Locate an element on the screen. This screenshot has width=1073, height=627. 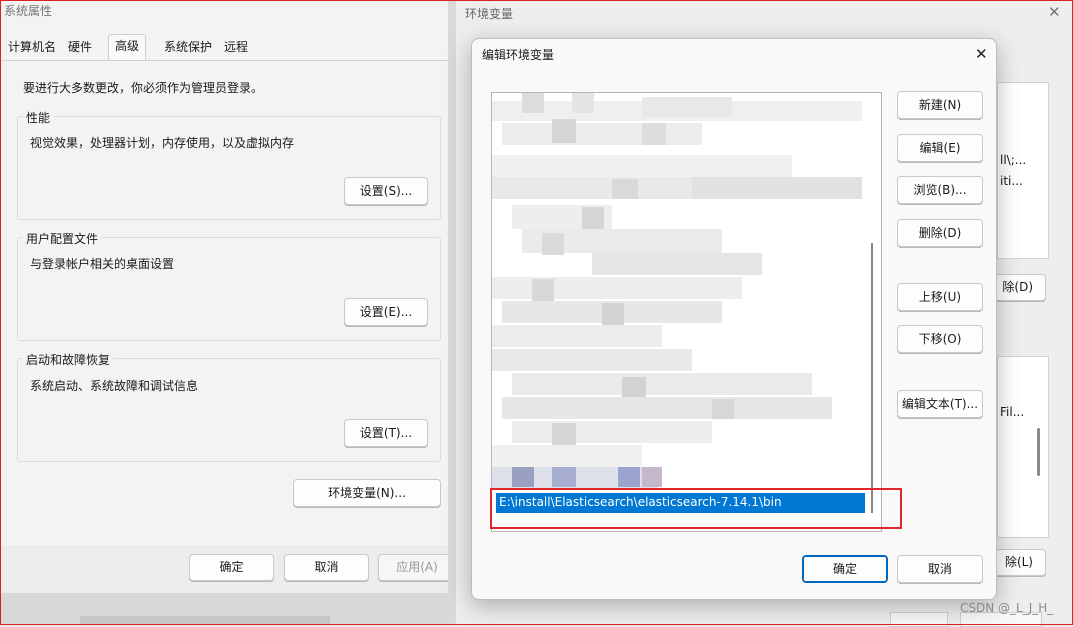
env-close-icon: ✕ is located at coordinates (1054, 12).